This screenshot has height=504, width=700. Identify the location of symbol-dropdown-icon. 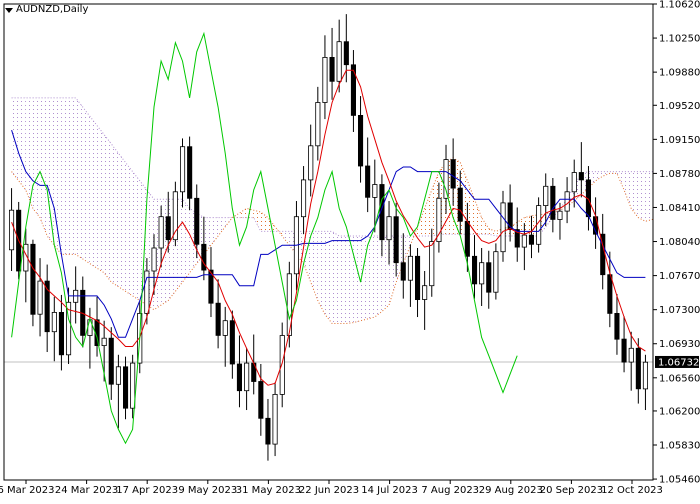
(9, 10).